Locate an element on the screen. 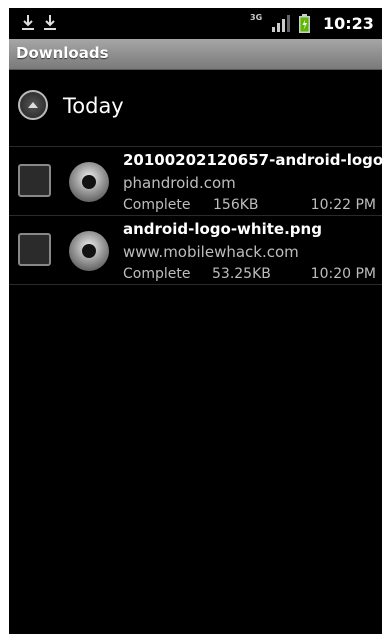 This screenshot has width=382, height=634. status-time: 10:23 is located at coordinates (348, 23).